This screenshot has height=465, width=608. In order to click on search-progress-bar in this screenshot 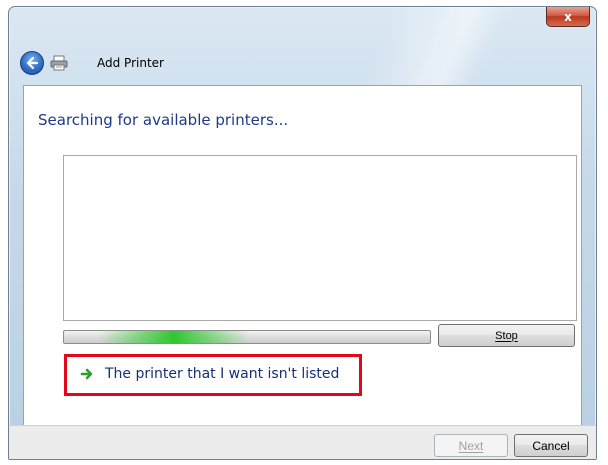, I will do `click(247, 337)`.